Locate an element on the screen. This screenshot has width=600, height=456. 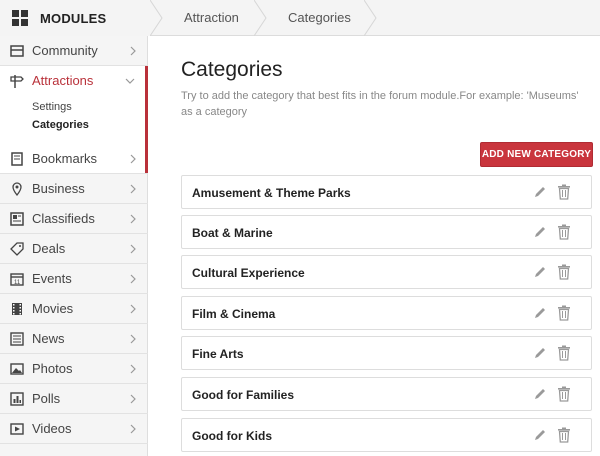
sidebar-item-label: Community is located at coordinates (65, 50).